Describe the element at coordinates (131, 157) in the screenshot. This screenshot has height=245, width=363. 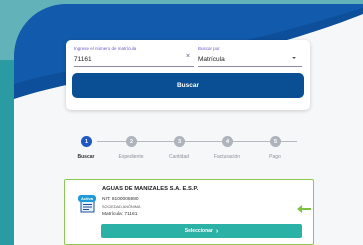
I see `step-2-label: Expediente` at that location.